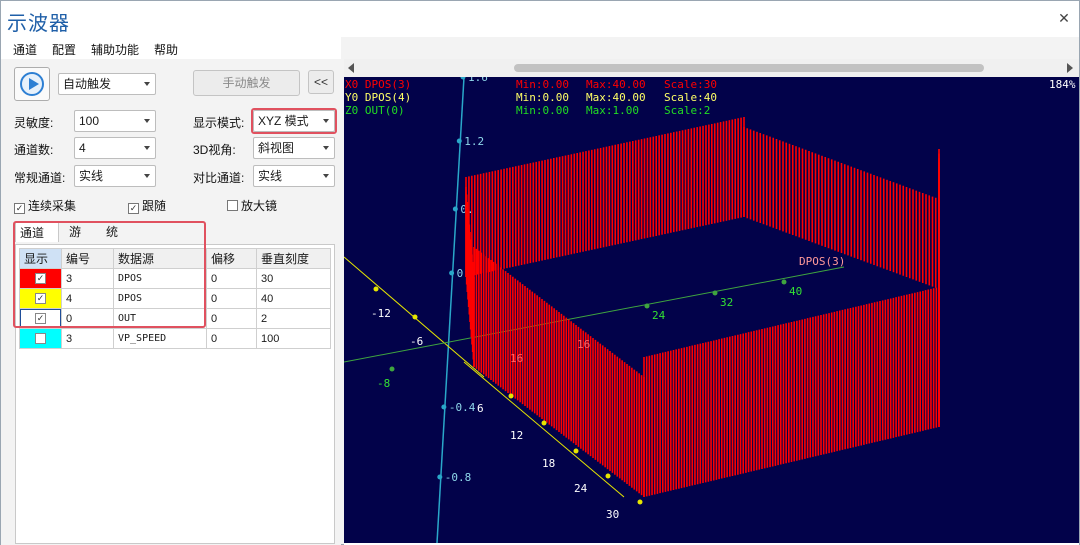 The height and width of the screenshot is (545, 1080). Describe the element at coordinates (109, 274) in the screenshot. I see `channel-table-highlight` at that location.